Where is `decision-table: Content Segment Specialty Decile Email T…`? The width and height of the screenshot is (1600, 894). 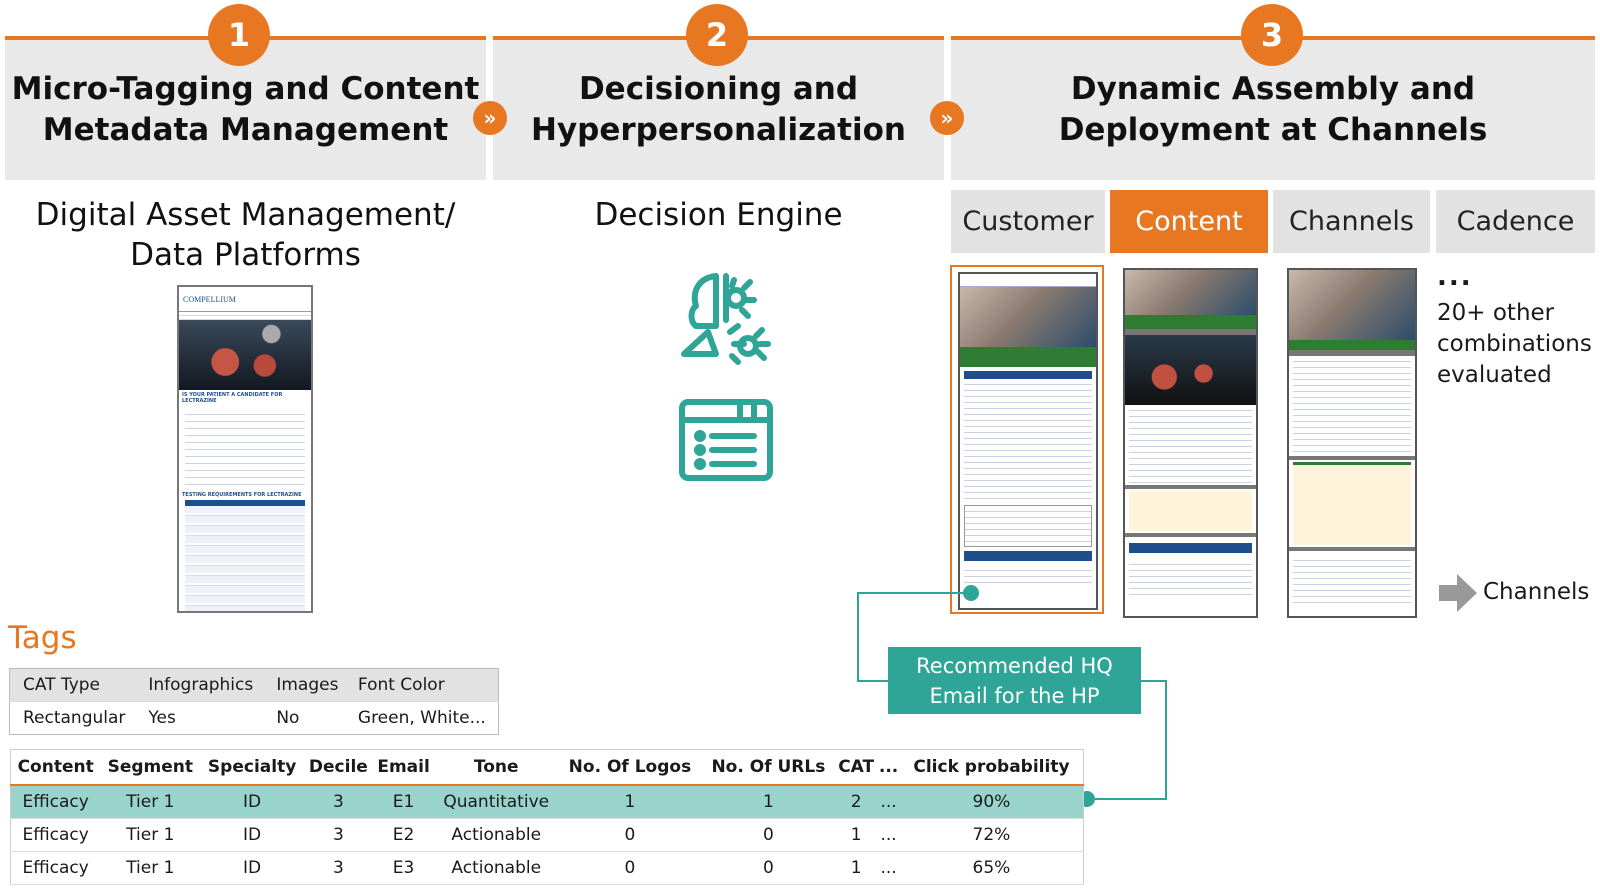
decision-table: Content Segment Specialty Decile Email T… is located at coordinates (547, 817).